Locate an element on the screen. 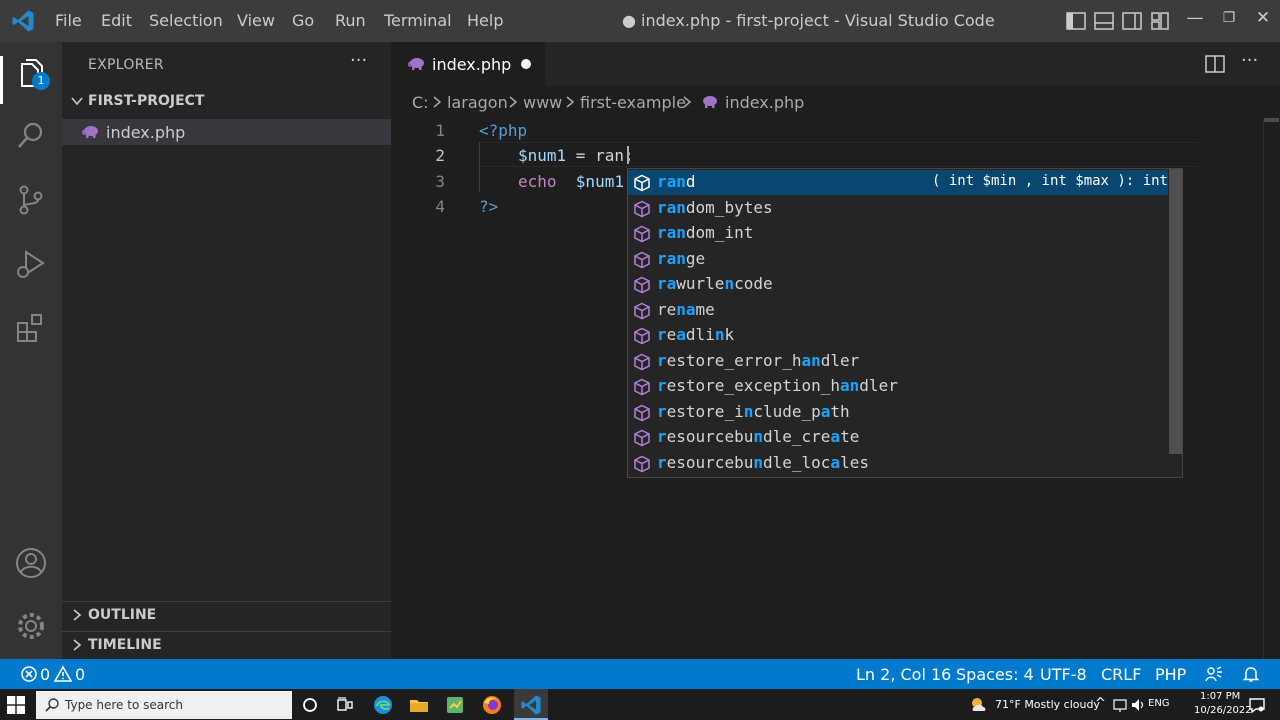 The height and width of the screenshot is (720, 1280). error-count: 0 is located at coordinates (45, 674).